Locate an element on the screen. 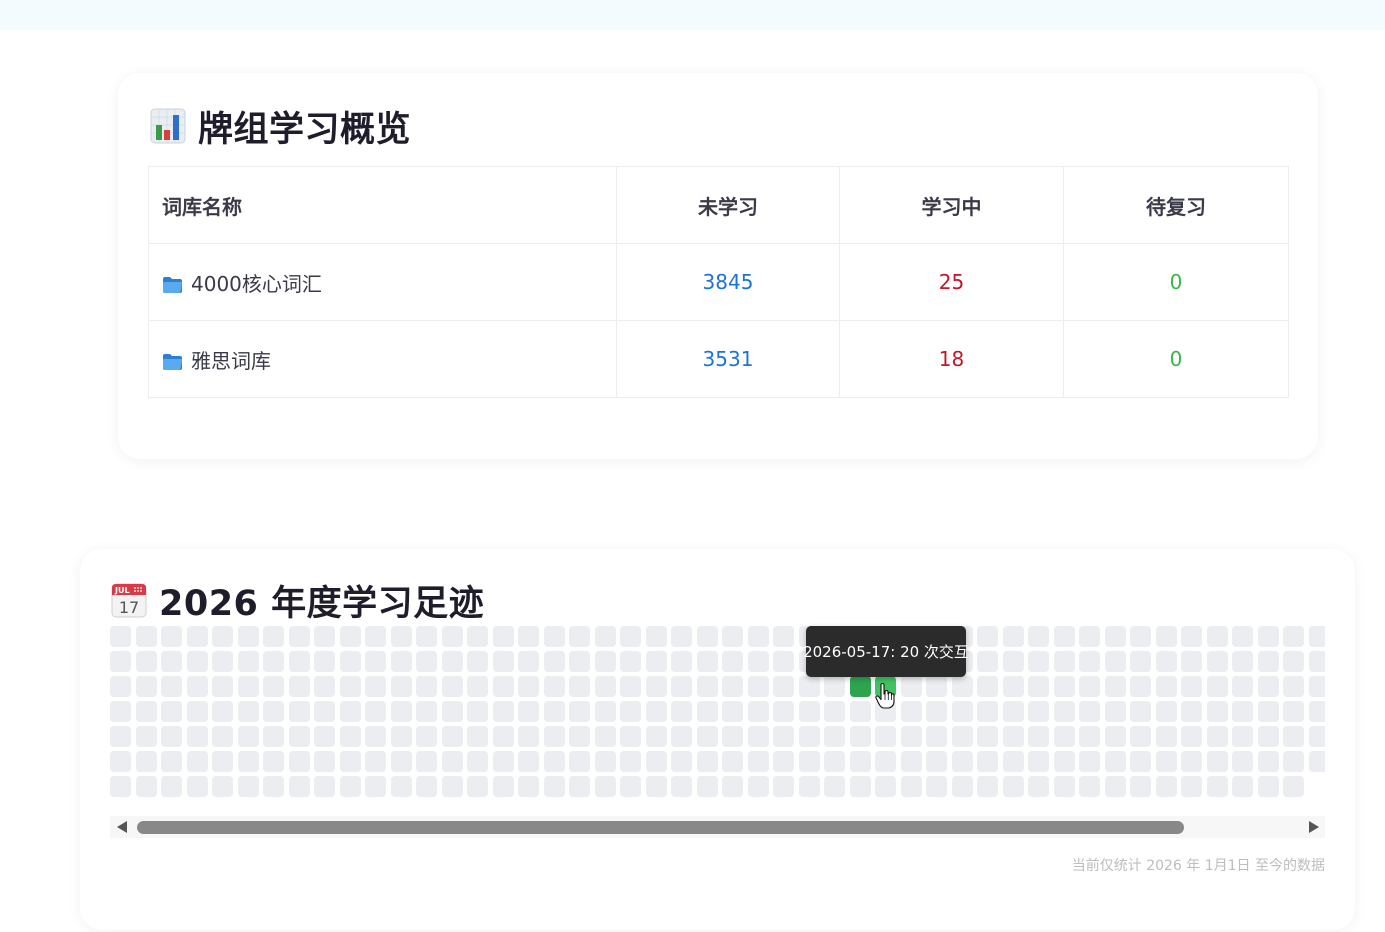 The height and width of the screenshot is (932, 1385). scrollbar-thumb is located at coordinates (660, 827).